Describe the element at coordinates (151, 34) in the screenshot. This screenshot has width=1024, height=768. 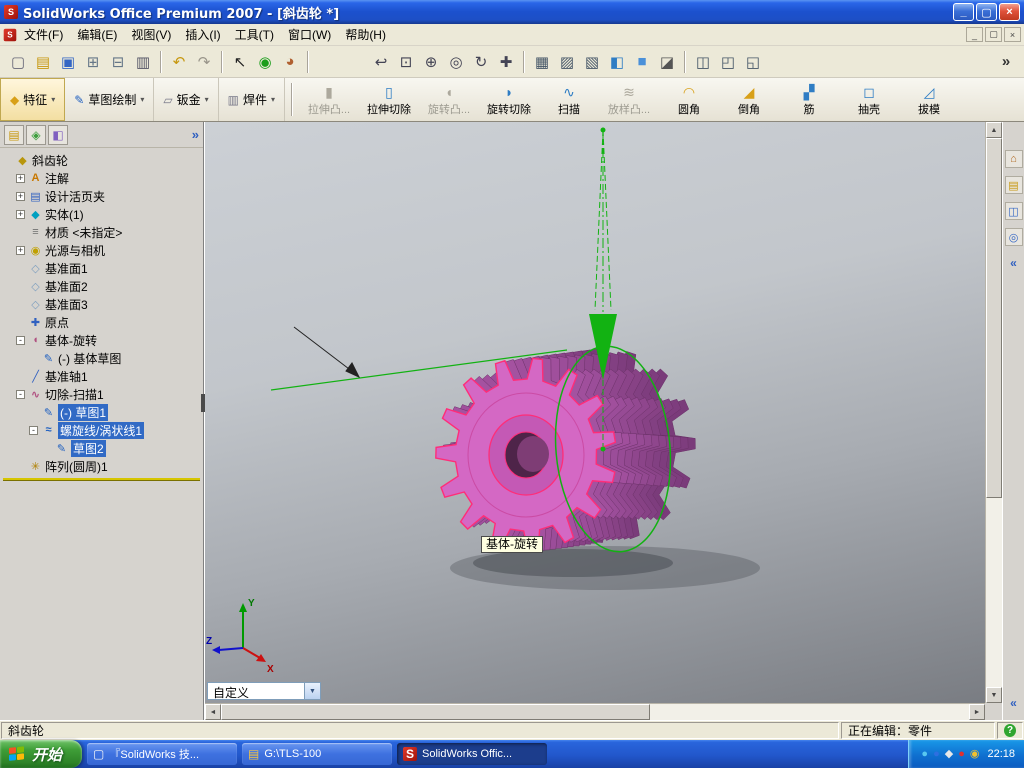
I see `menu-item: 视图(V)` at that location.